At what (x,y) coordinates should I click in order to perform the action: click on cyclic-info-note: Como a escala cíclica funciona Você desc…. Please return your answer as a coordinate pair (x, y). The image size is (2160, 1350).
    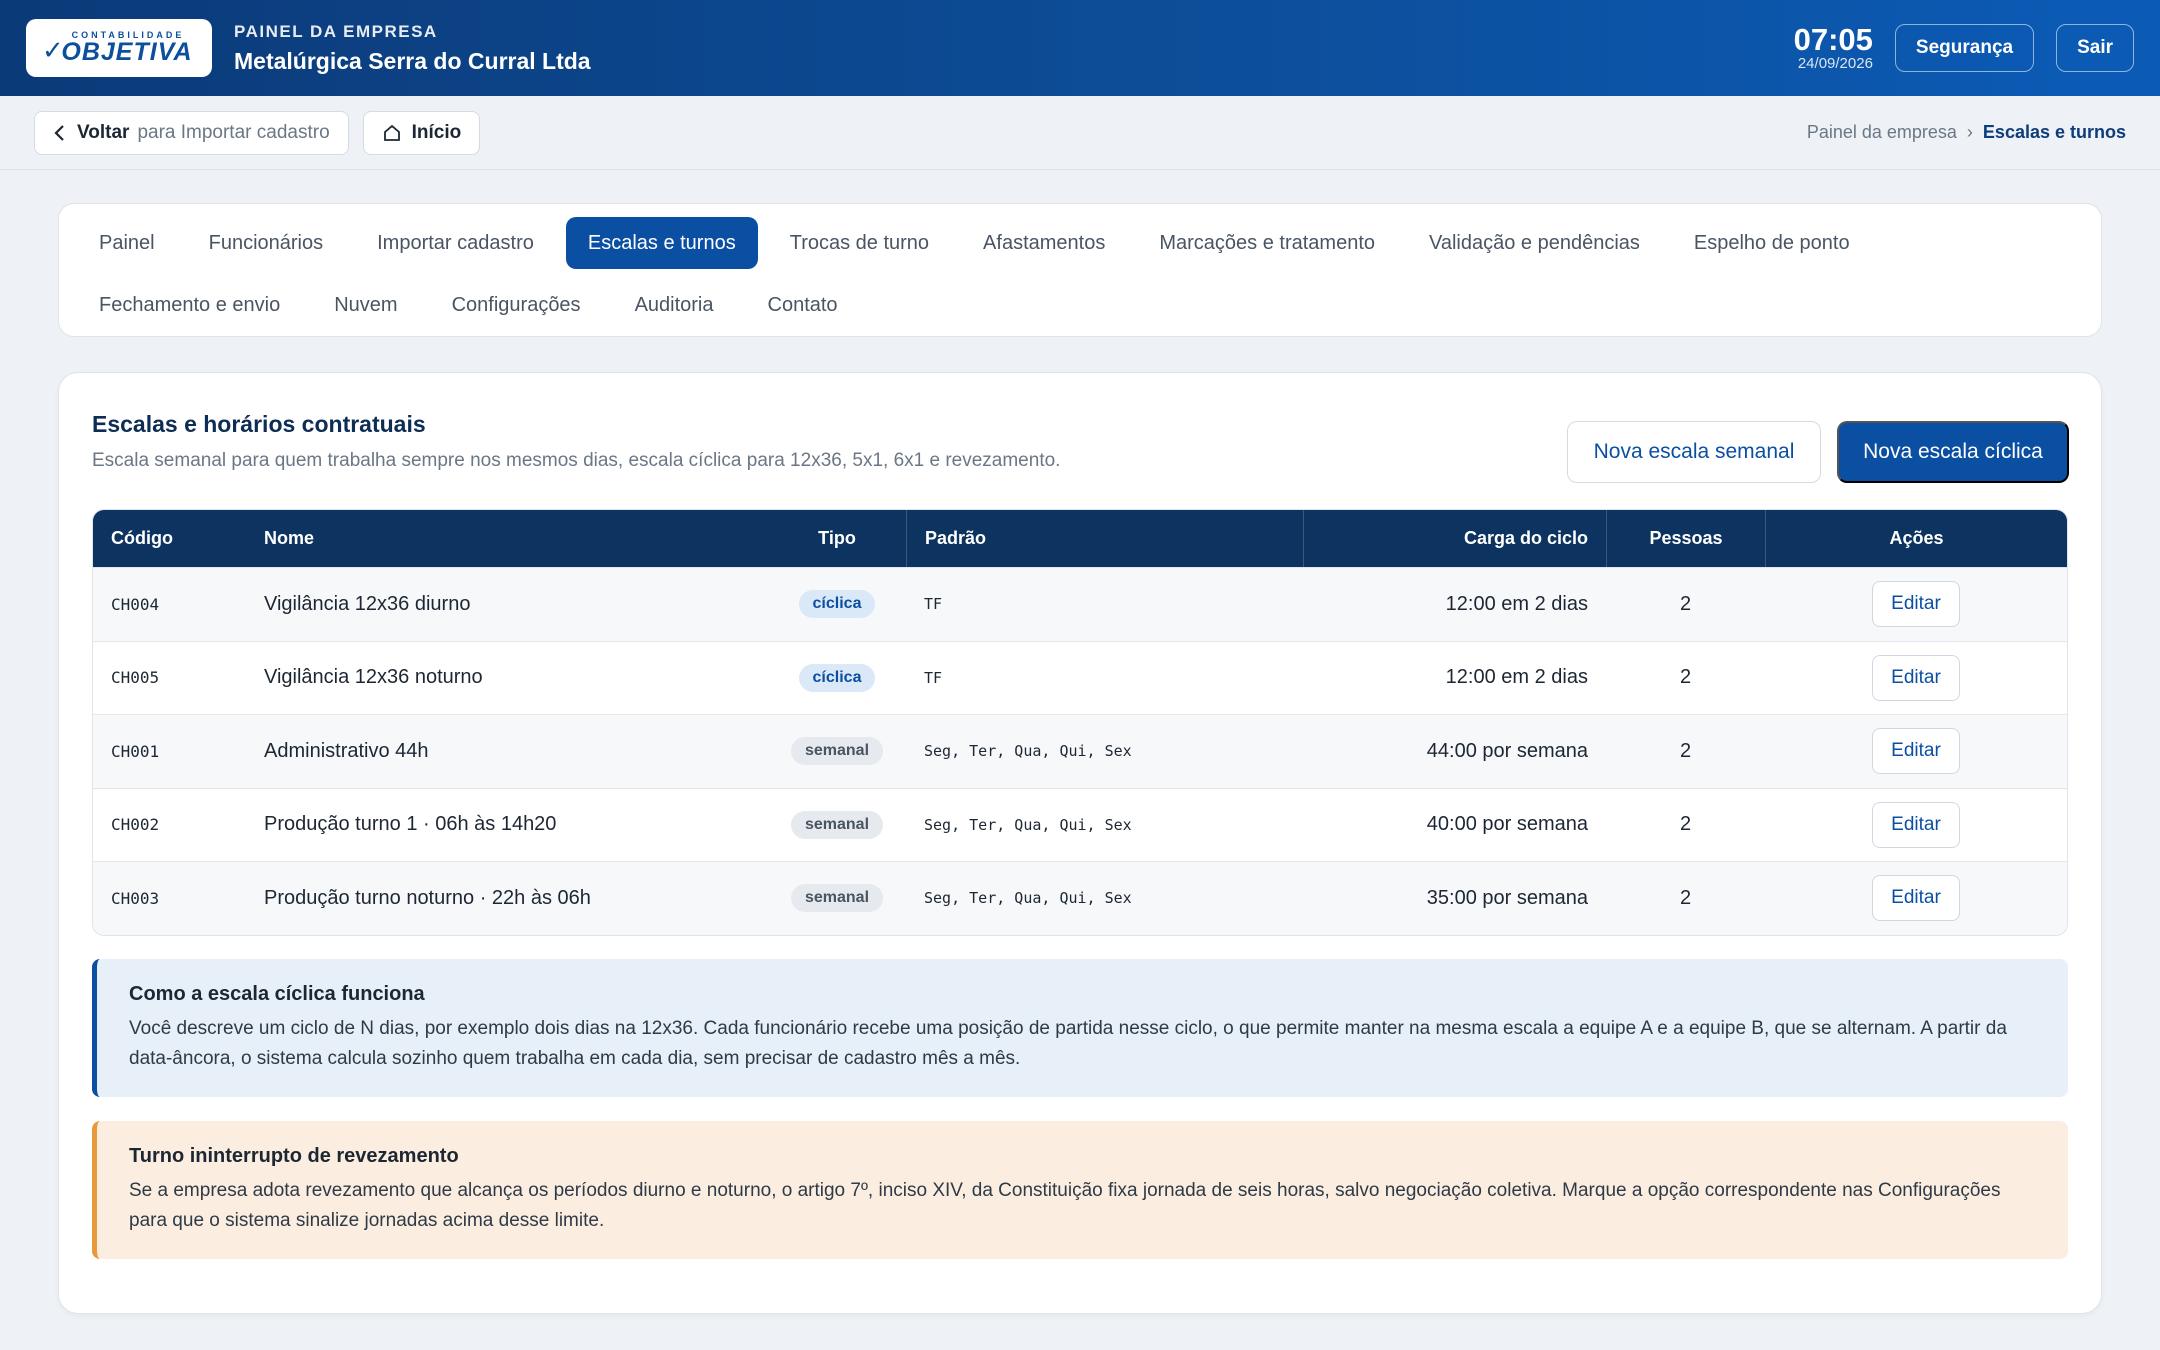
    Looking at the image, I should click on (1080, 1028).